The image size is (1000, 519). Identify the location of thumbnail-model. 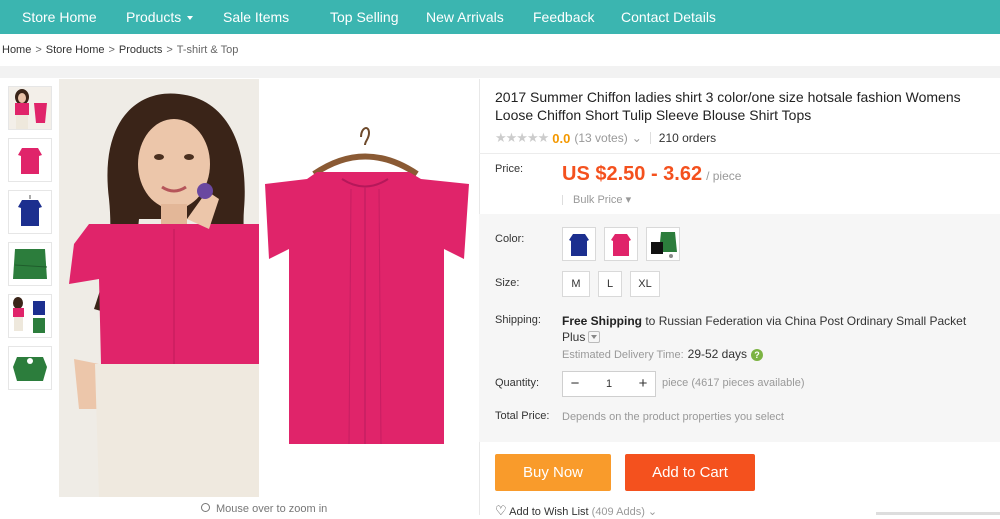
(30, 108).